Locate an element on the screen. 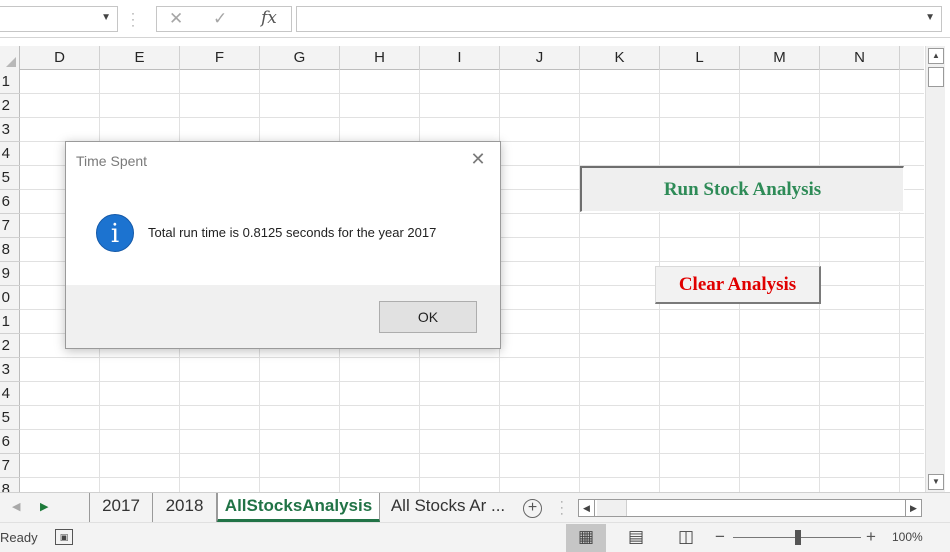  column-header: F is located at coordinates (220, 58).